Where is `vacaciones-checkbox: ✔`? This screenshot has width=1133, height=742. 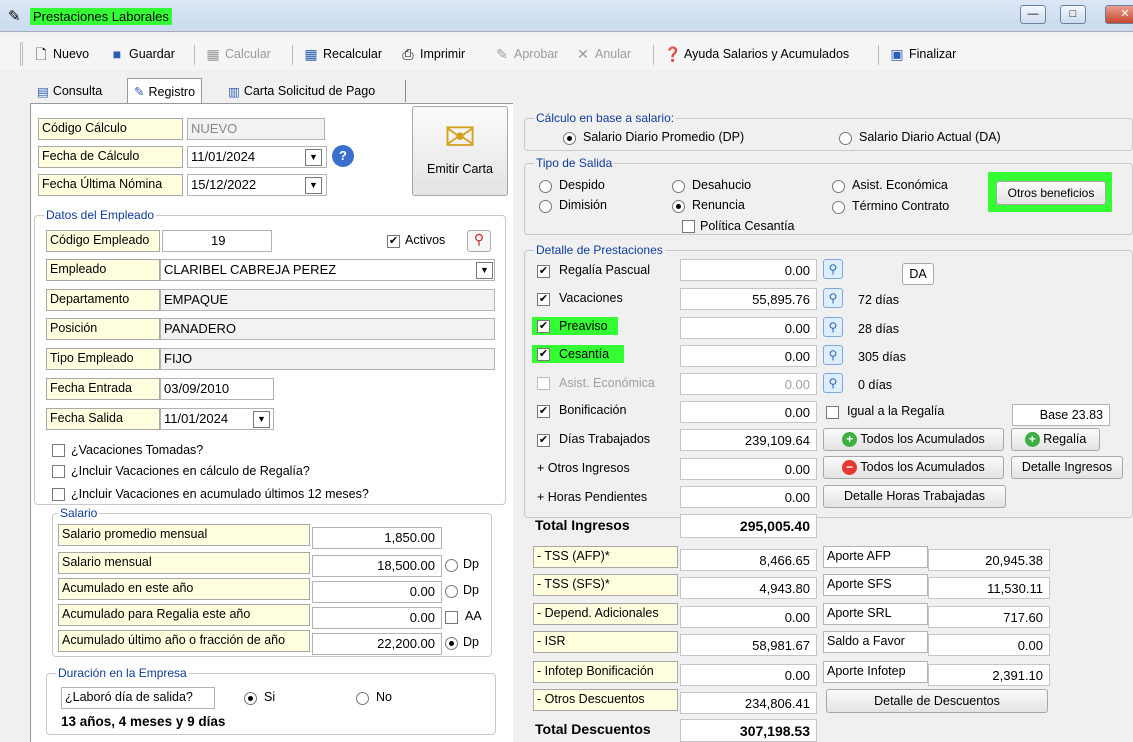 vacaciones-checkbox: ✔ is located at coordinates (543, 299).